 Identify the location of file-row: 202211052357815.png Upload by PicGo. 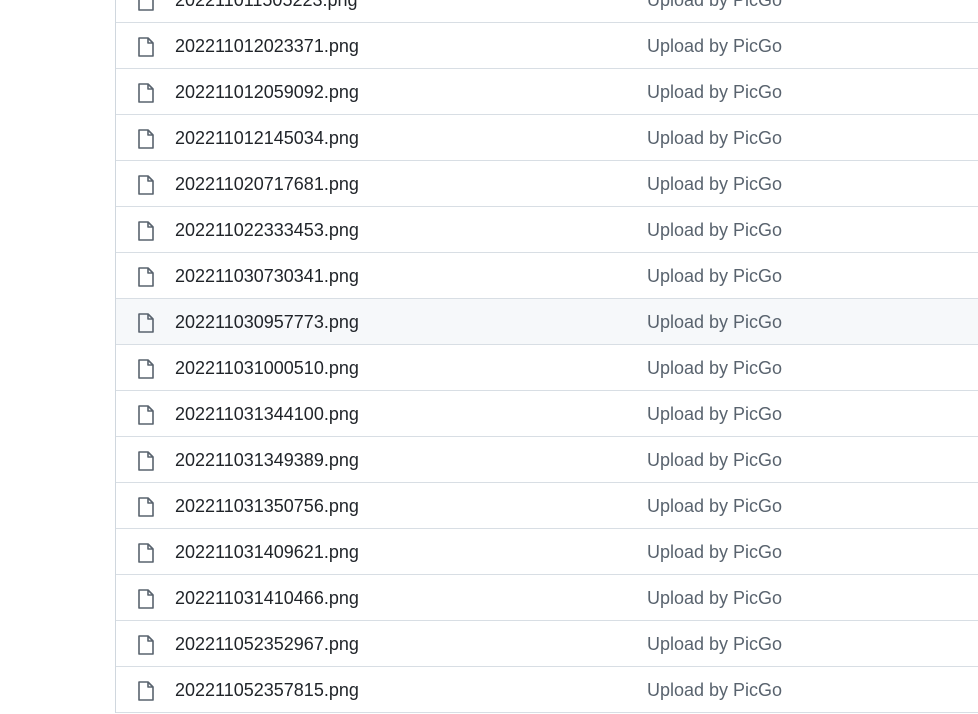
(547, 690).